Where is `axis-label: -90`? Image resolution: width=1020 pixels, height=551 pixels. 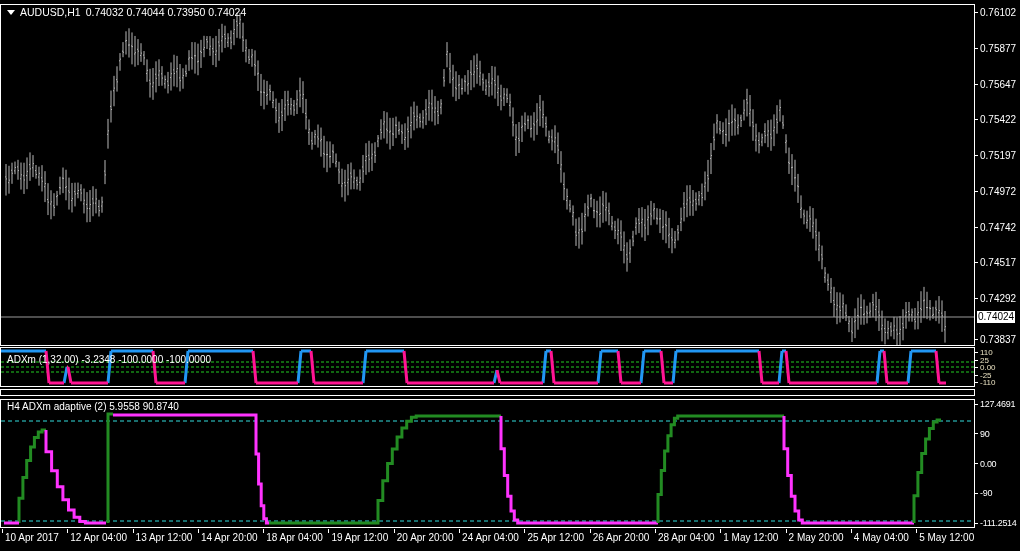
axis-label: -90 is located at coordinates (986, 493).